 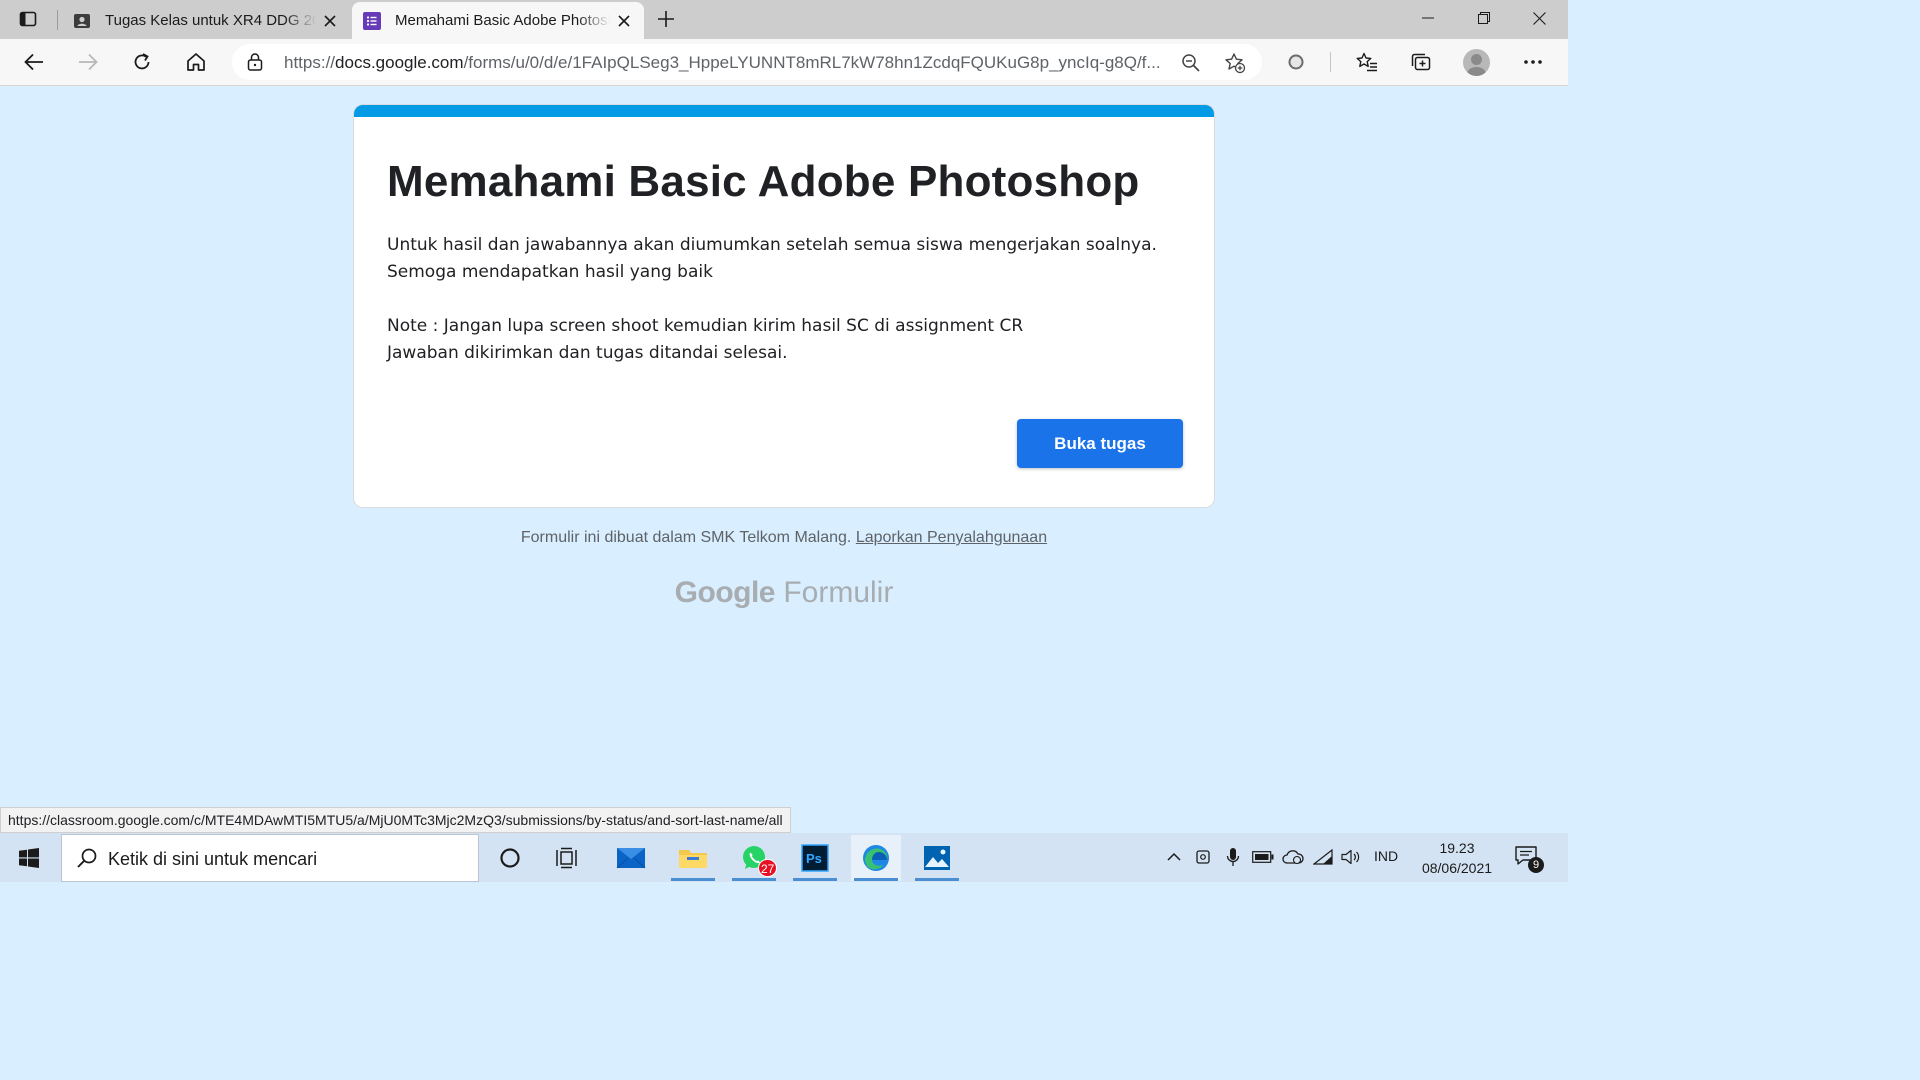 I want to click on back-button, so click(x=34, y=62).